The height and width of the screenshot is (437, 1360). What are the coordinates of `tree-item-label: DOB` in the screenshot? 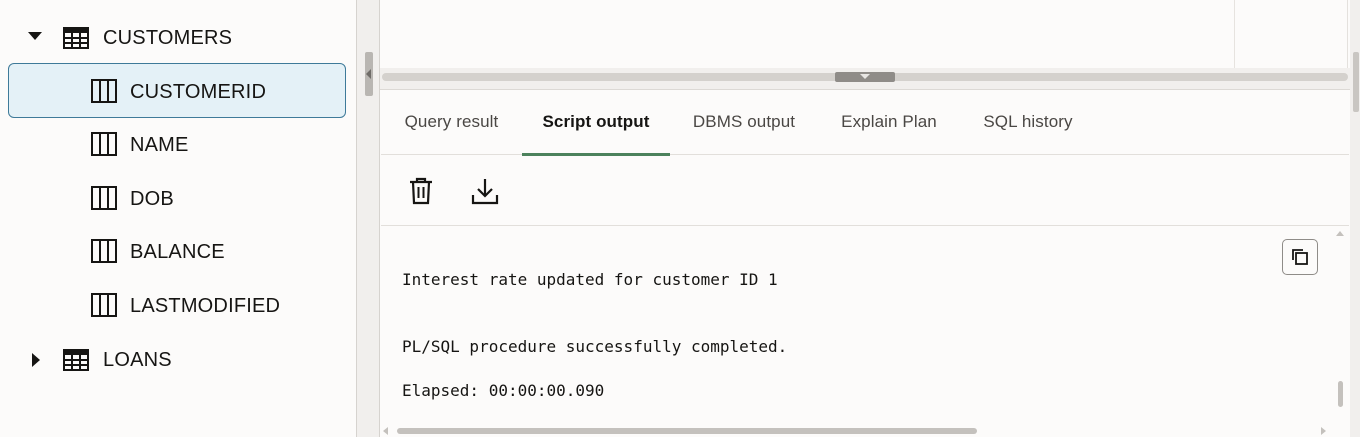 It's located at (152, 198).